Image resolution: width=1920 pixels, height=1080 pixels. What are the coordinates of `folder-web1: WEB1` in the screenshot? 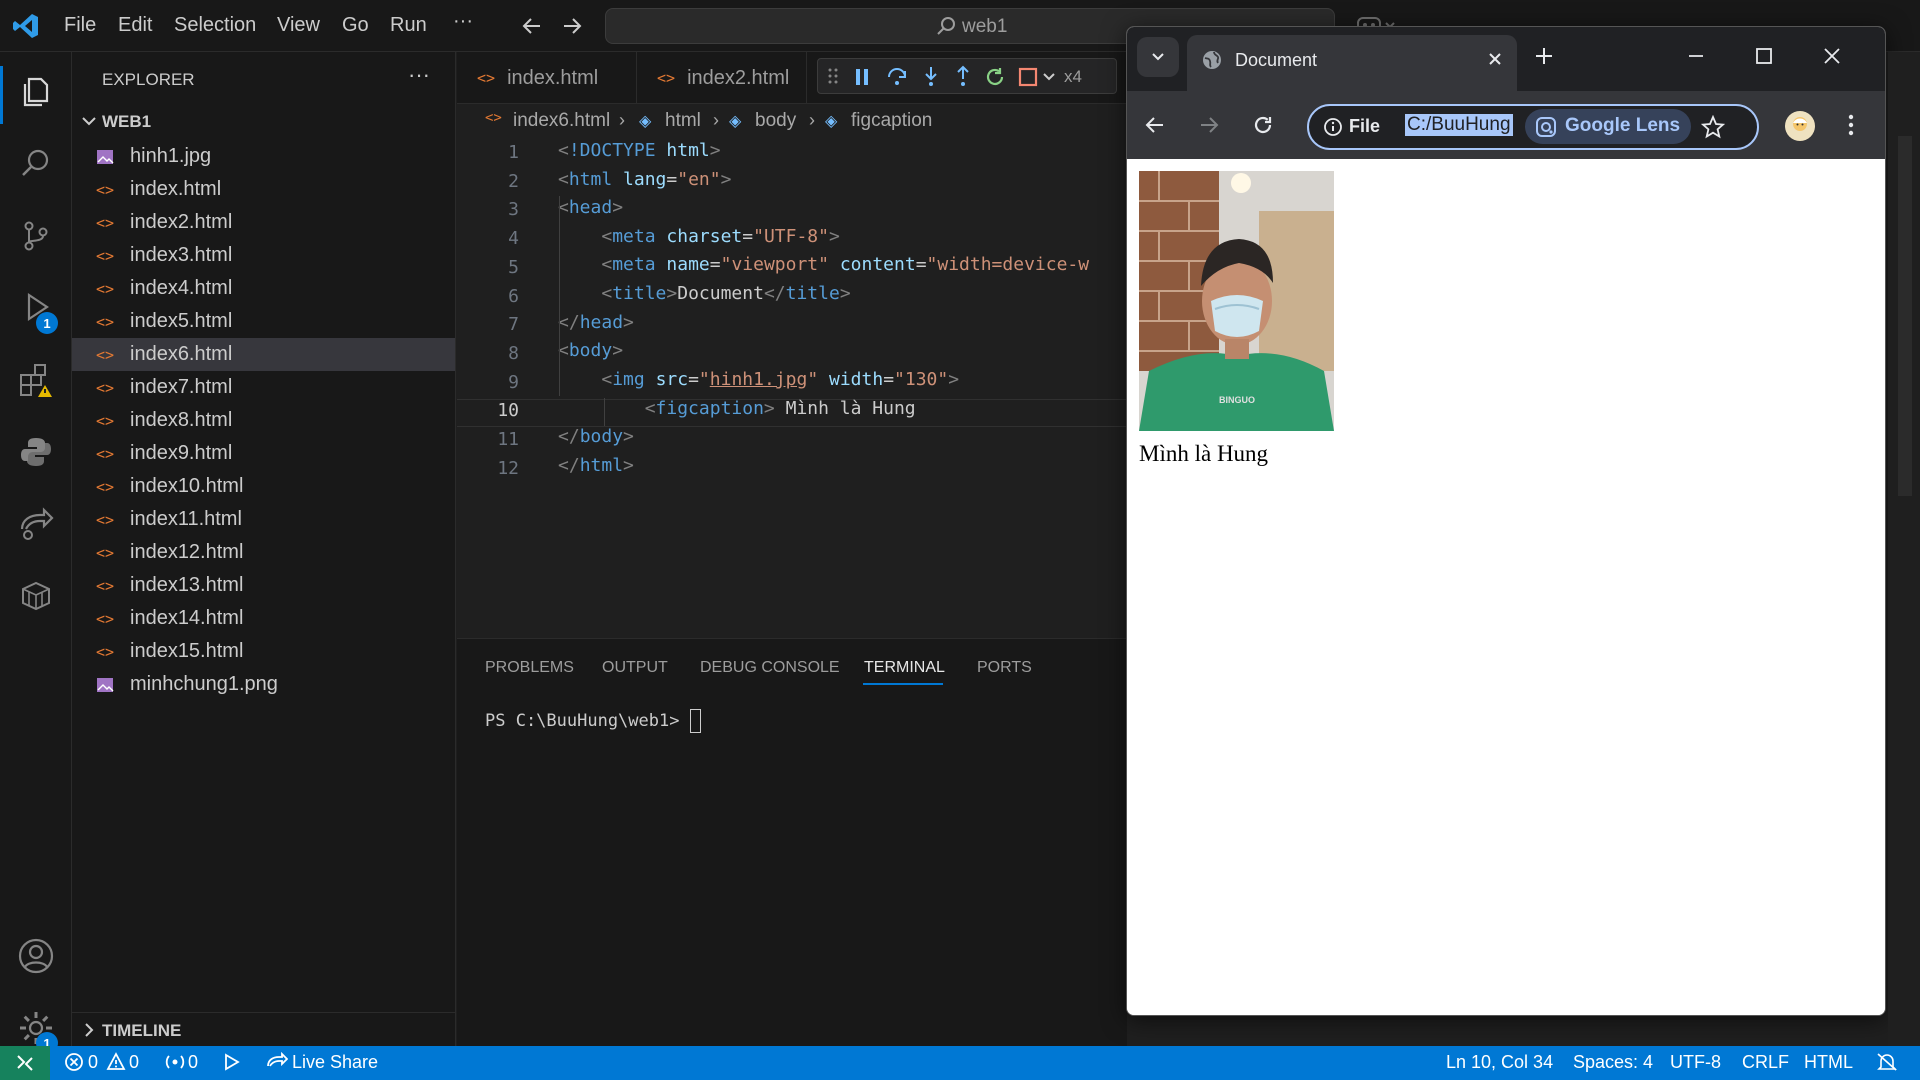 It's located at (263, 123).